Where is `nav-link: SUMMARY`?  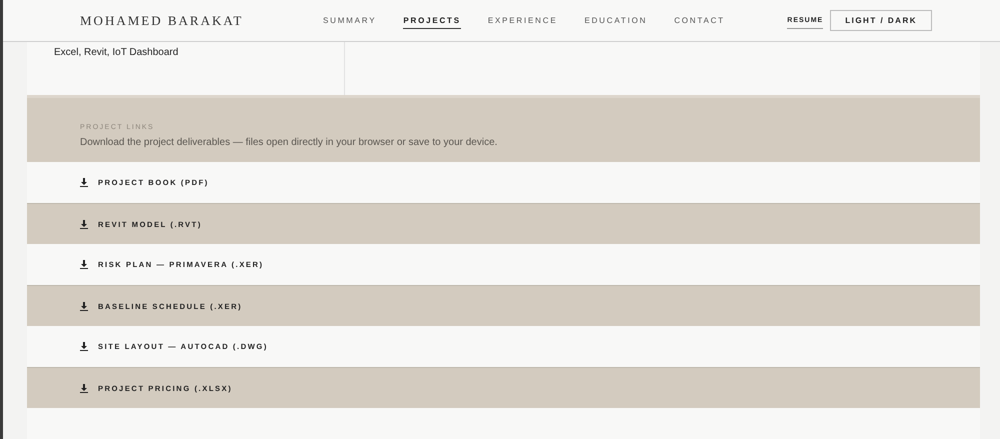
nav-link: SUMMARY is located at coordinates (349, 20).